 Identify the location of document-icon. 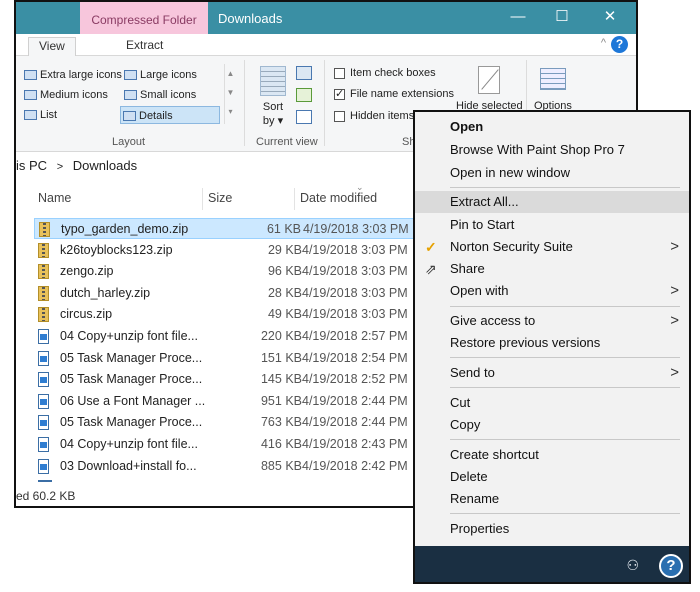
(43, 466).